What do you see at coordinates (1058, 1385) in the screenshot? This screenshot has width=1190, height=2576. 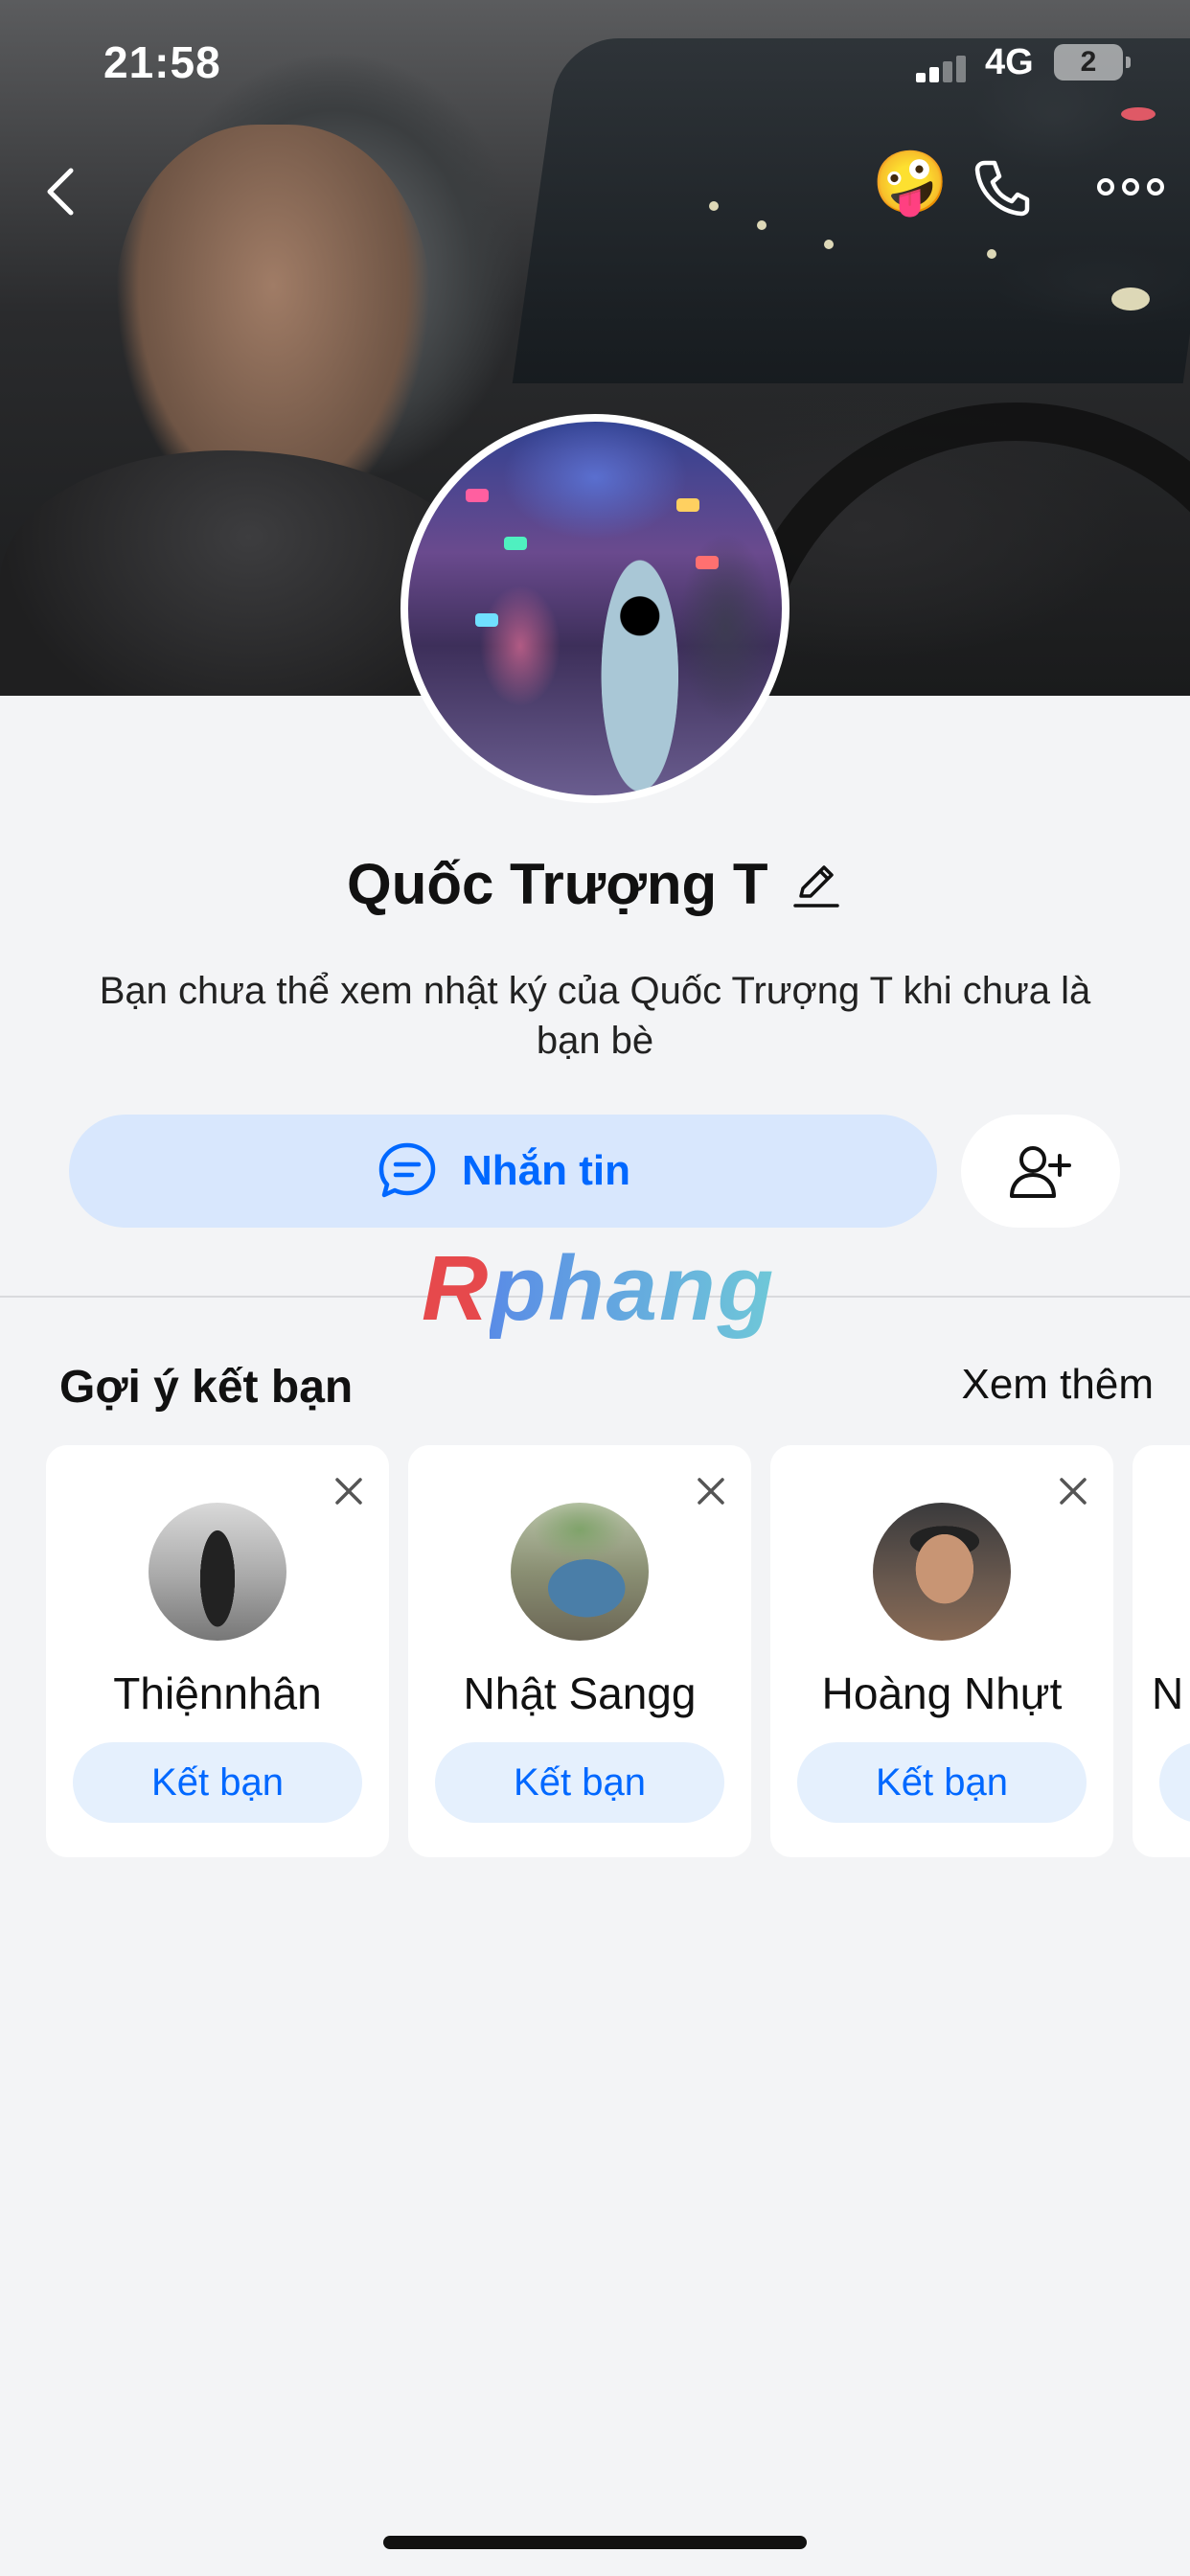 I see `see-more-link: Xem thêm` at bounding box center [1058, 1385].